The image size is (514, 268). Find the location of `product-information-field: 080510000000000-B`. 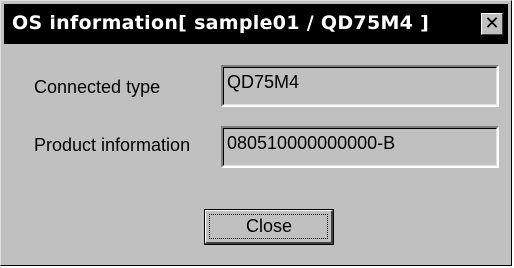

product-information-field: 080510000000000-B is located at coordinates (360, 147).